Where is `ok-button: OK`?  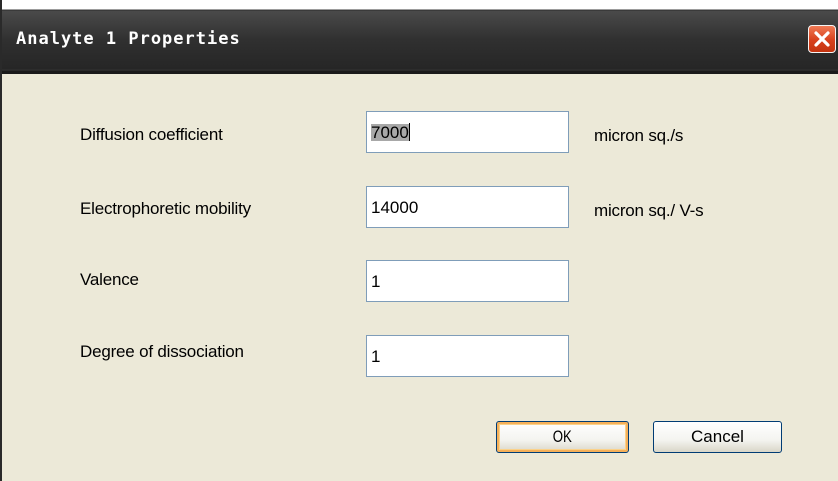 ok-button: OK is located at coordinates (562, 437).